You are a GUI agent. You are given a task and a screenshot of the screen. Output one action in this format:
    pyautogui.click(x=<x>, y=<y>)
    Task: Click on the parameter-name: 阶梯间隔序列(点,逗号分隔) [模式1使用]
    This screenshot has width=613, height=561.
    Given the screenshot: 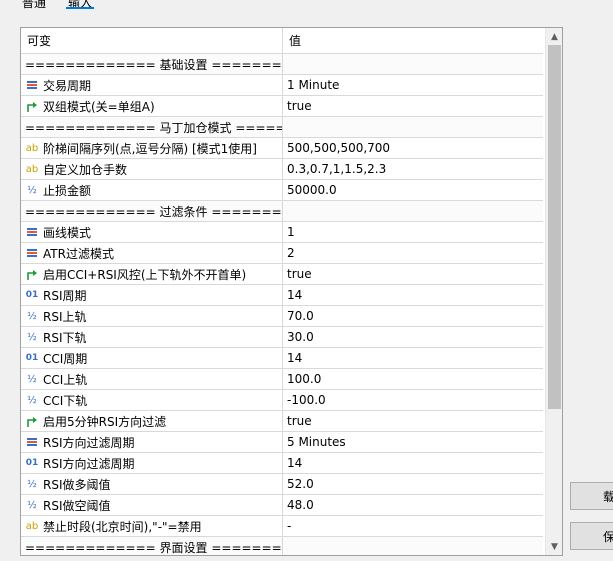 What is the action you would take?
    pyautogui.click(x=150, y=148)
    